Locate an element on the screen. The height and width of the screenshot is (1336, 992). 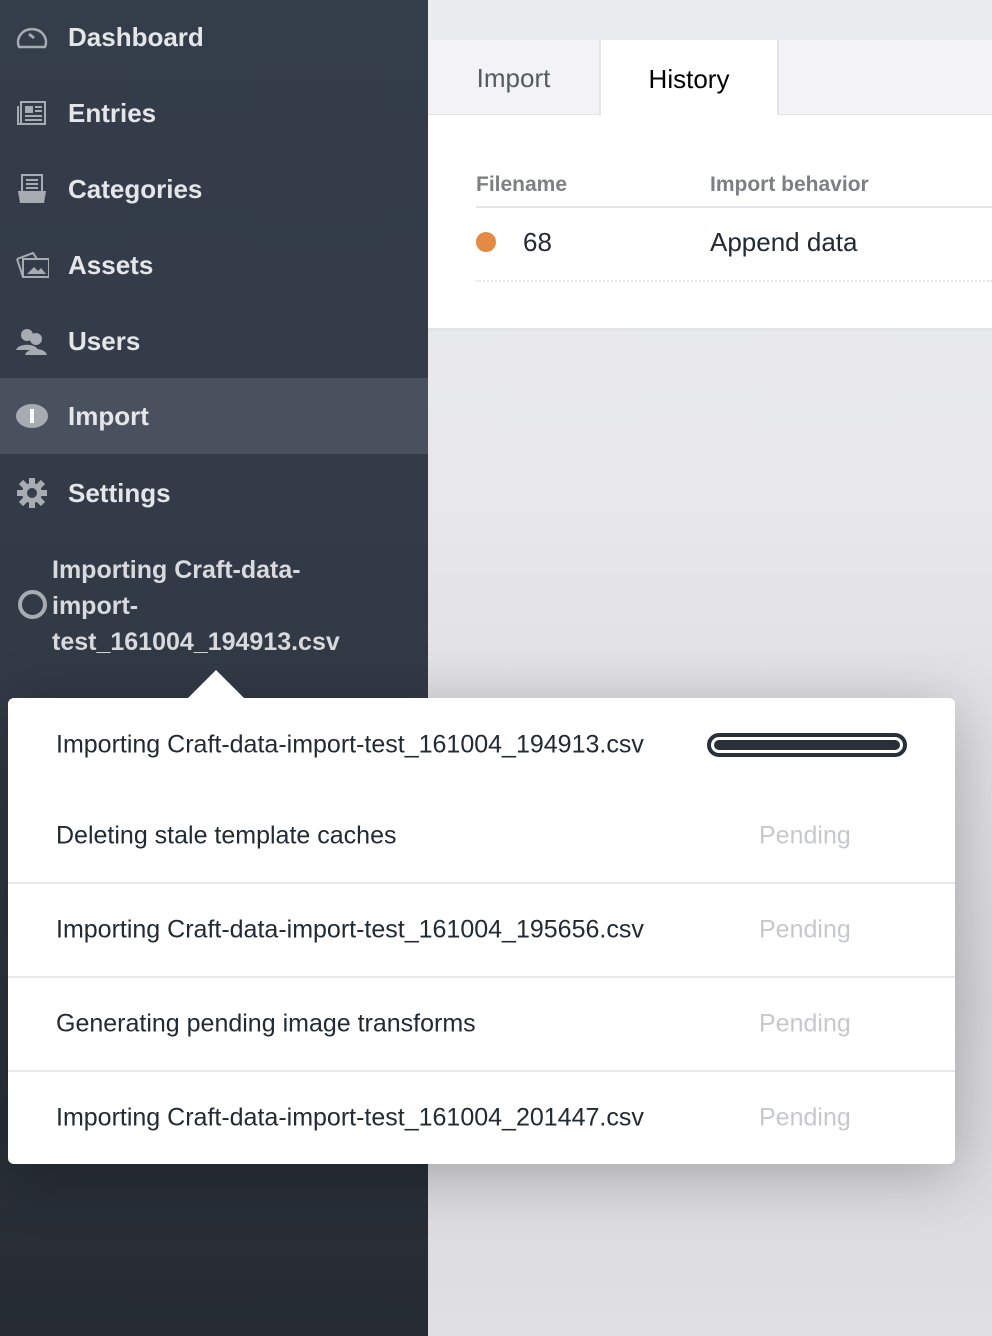
popup-arrow is located at coordinates (216, 684).